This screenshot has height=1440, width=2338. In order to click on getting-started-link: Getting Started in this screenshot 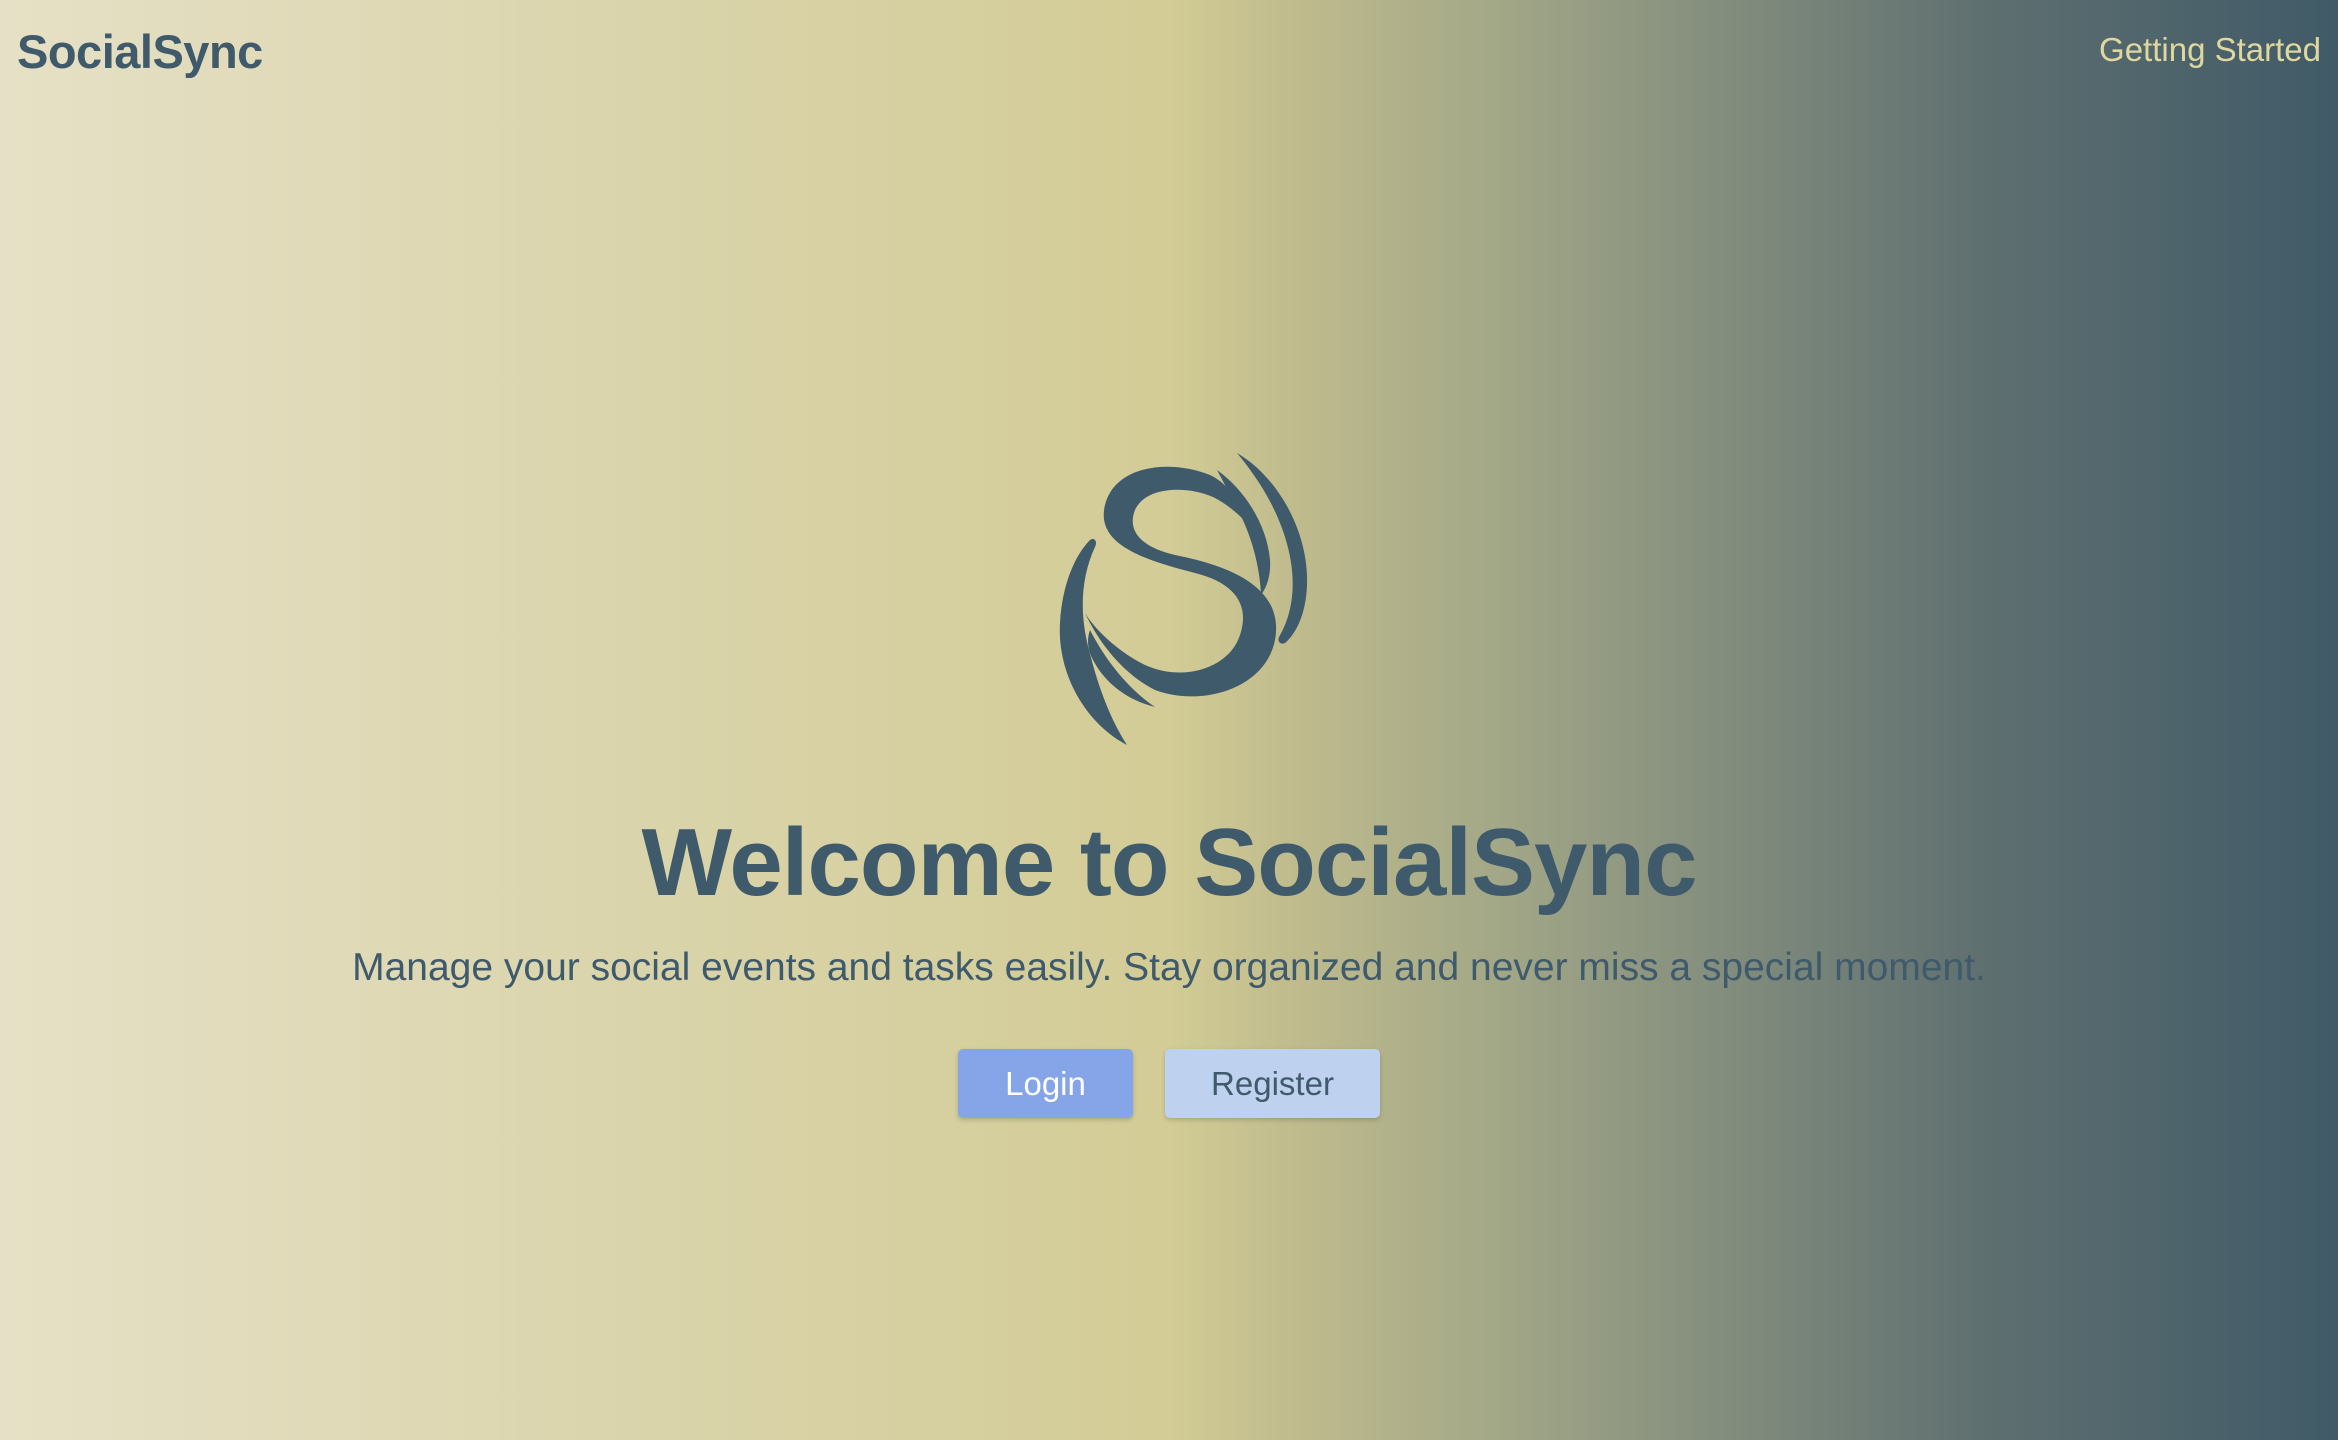, I will do `click(2210, 50)`.